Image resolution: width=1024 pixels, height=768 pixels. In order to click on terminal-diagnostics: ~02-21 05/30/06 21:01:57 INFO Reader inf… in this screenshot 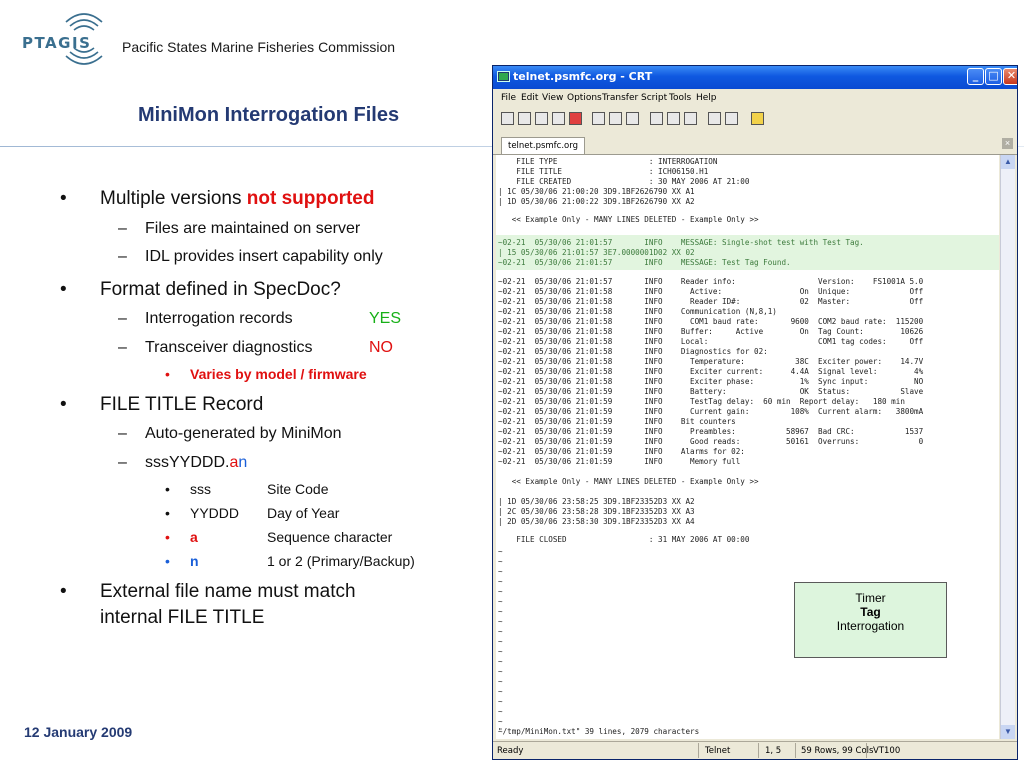, I will do `click(711, 371)`.